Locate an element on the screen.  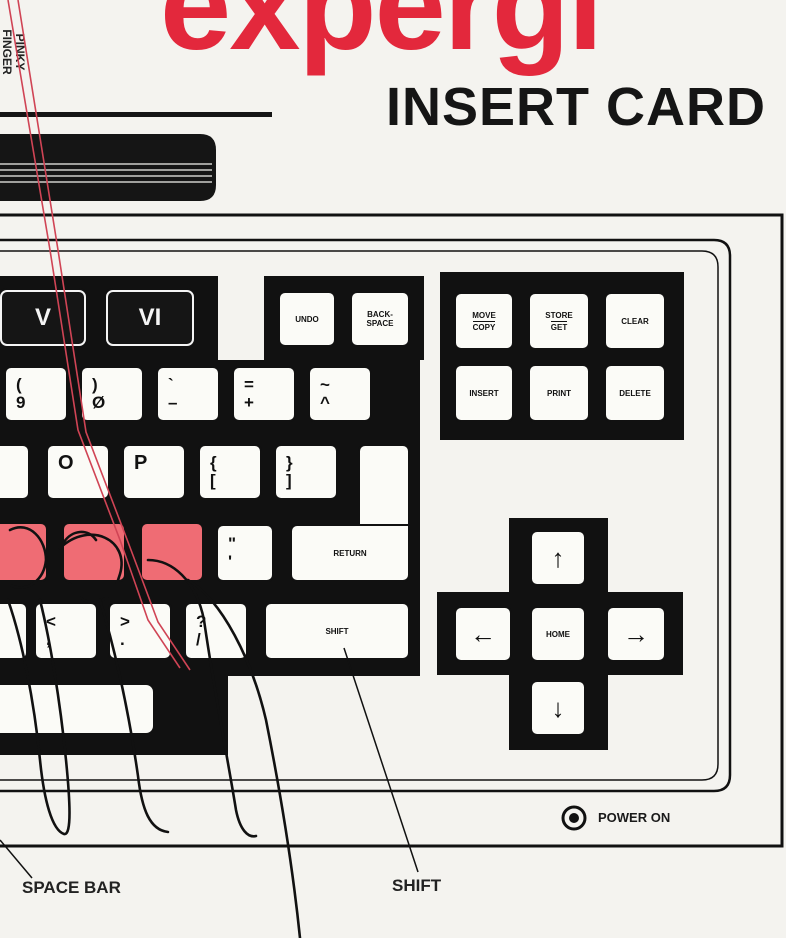
space-bar-callout-line is located at coordinates (16, 859).